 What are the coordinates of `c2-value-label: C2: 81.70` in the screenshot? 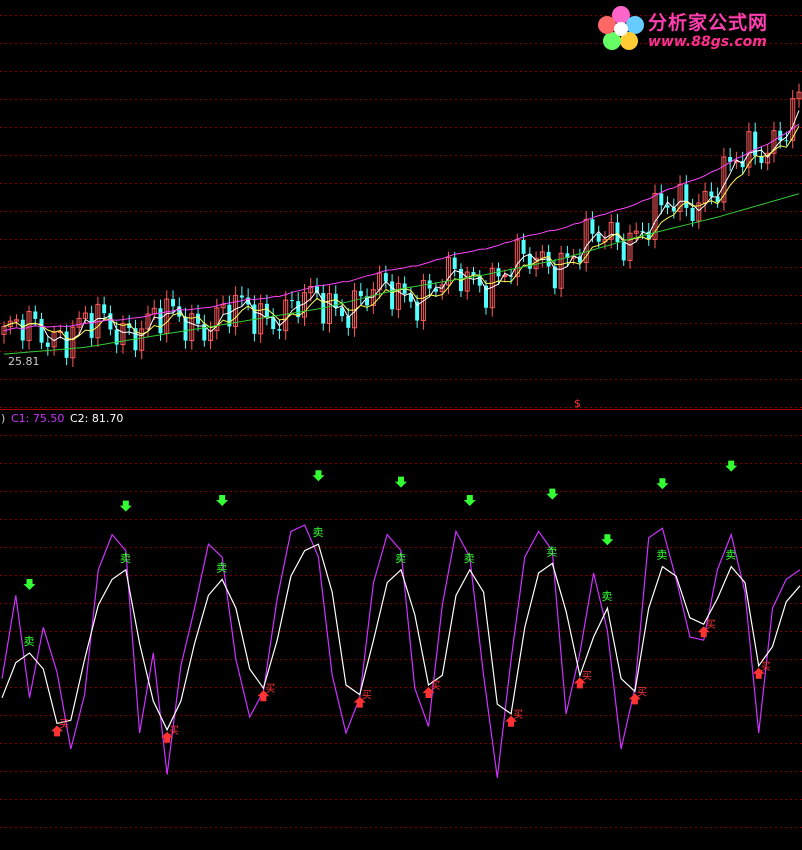 It's located at (97, 418).